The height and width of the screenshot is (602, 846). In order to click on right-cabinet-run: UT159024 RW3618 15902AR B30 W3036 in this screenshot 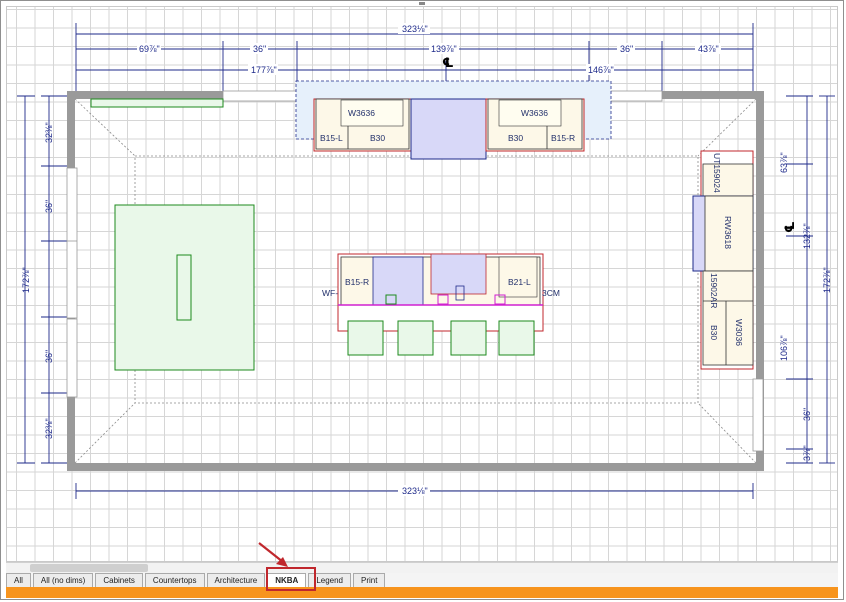, I will do `click(723, 260)`.